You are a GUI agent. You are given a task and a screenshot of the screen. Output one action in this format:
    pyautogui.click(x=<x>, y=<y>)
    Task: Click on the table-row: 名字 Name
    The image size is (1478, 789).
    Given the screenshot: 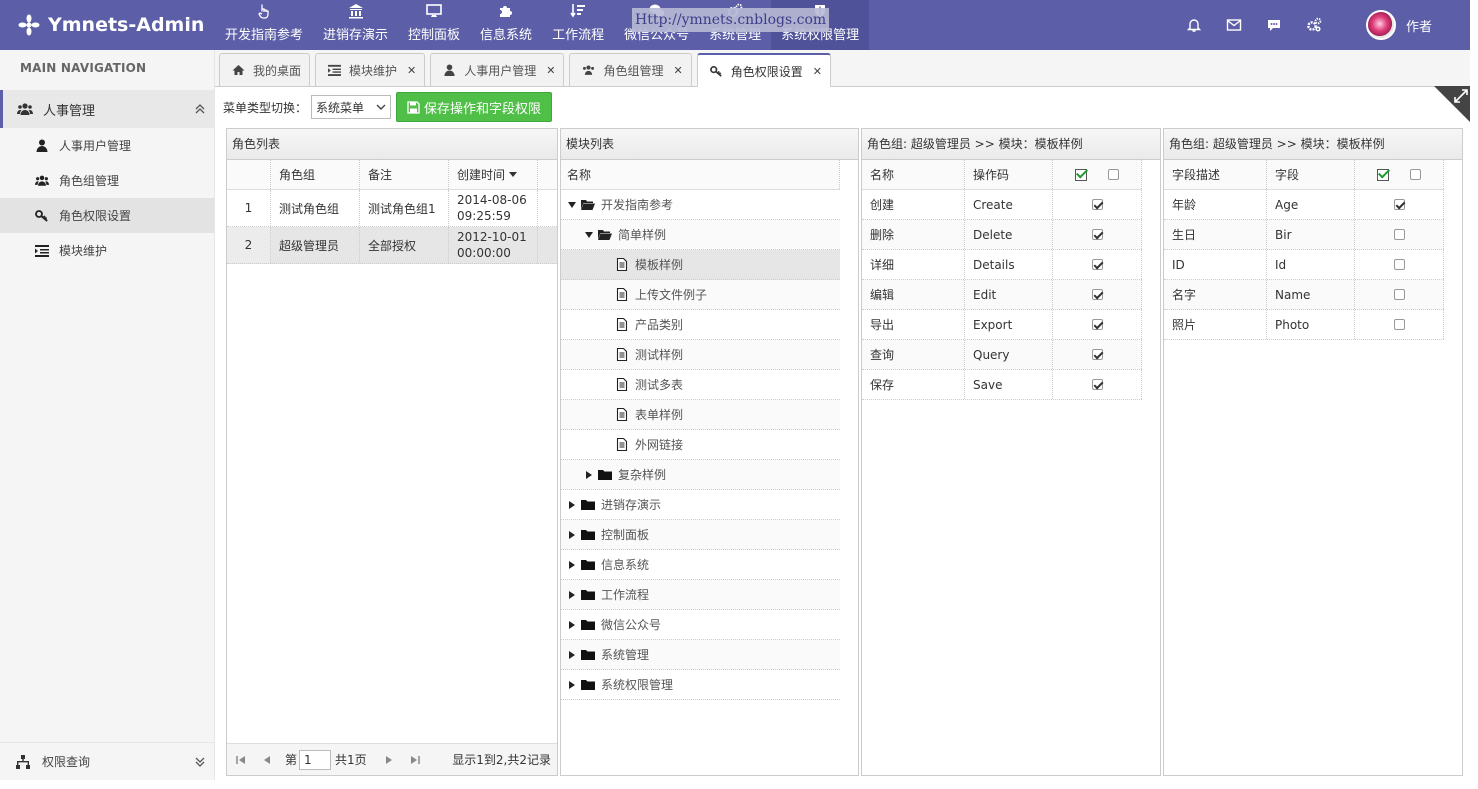 What is the action you would take?
    pyautogui.click(x=1304, y=295)
    